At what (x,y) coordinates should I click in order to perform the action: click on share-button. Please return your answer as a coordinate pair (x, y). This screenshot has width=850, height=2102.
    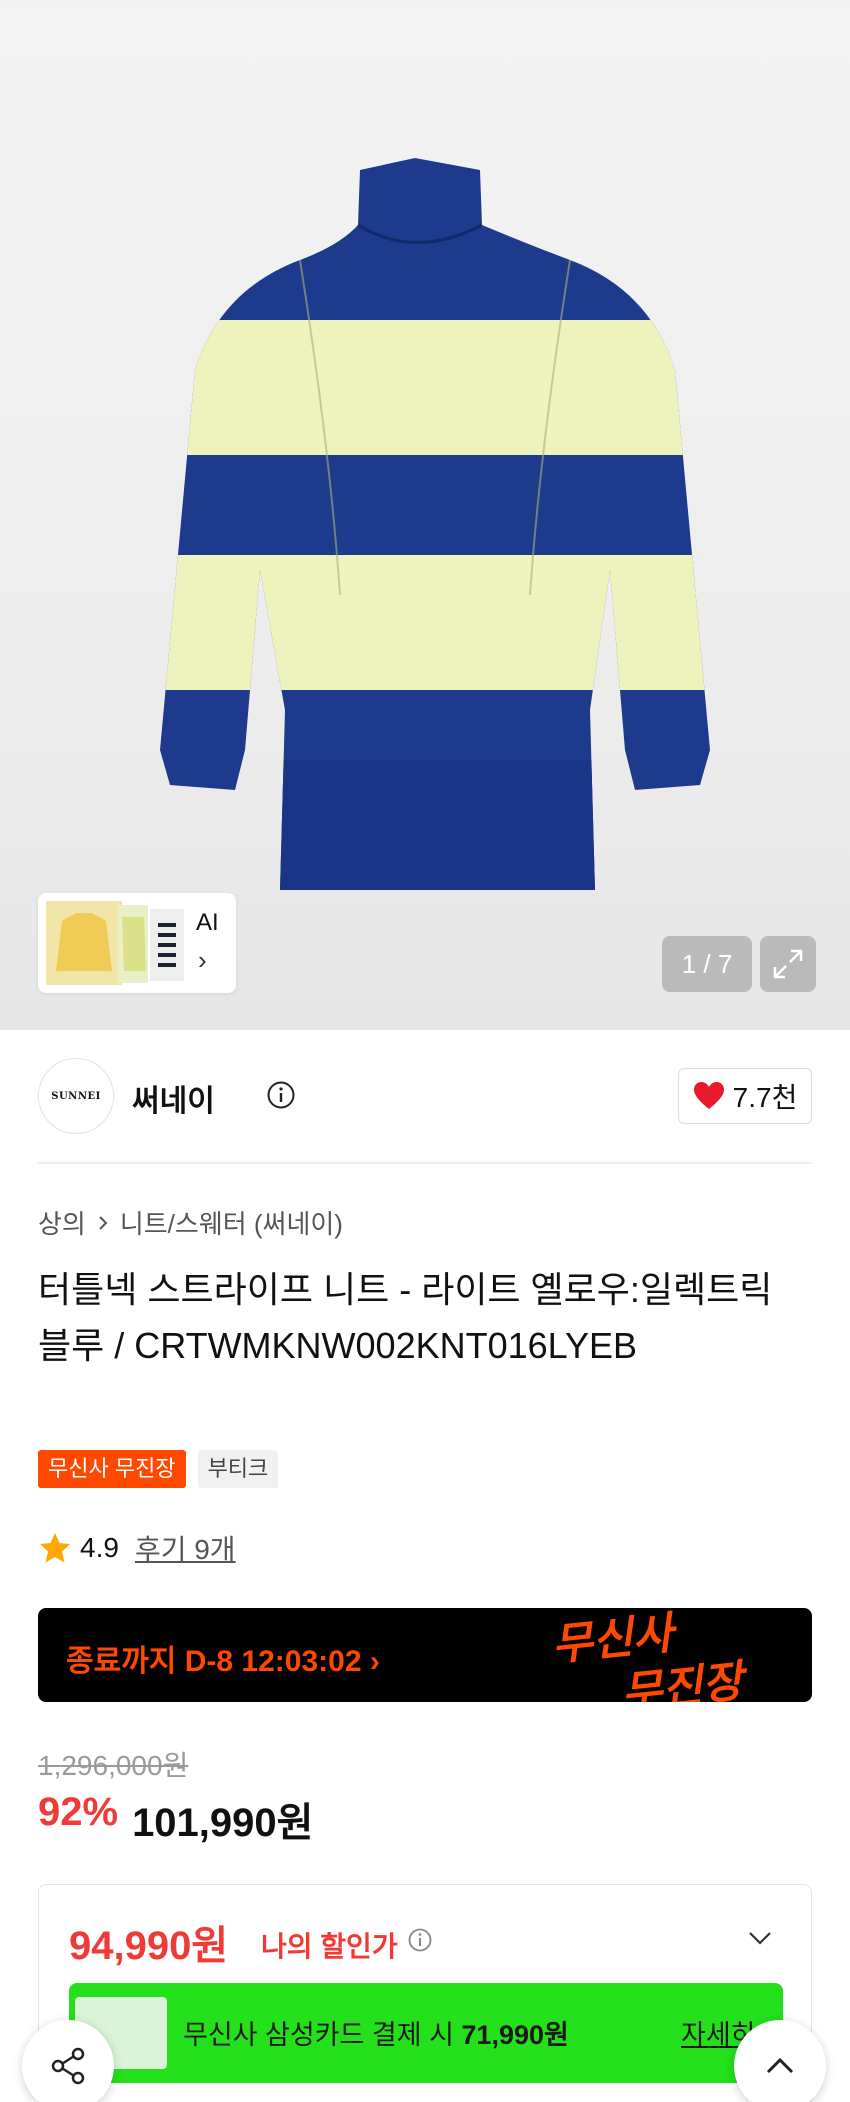
    Looking at the image, I should click on (68, 2061).